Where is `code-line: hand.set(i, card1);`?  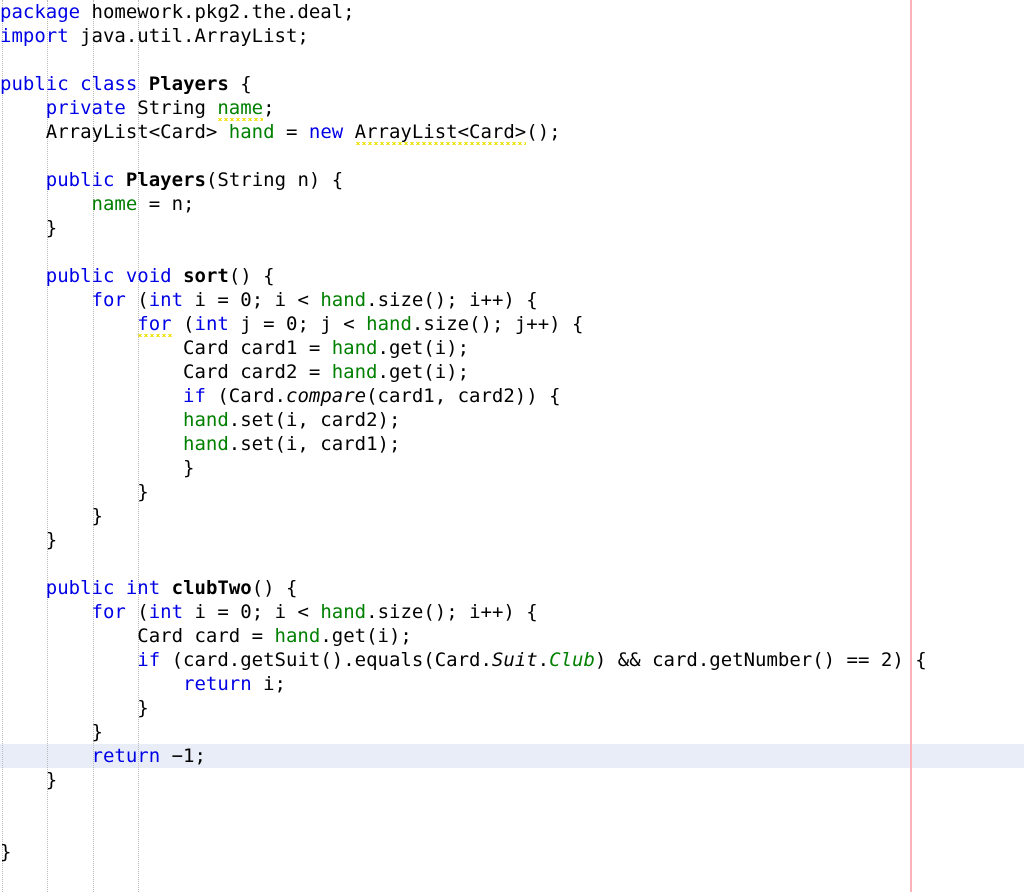 code-line: hand.set(i, card1); is located at coordinates (463, 444).